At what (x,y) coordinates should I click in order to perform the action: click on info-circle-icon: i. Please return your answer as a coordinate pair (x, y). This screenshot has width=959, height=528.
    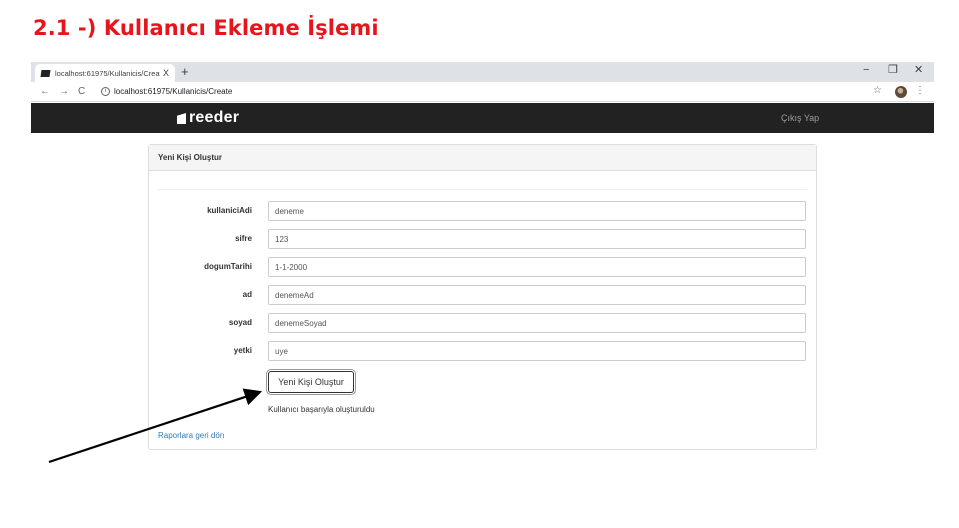
    Looking at the image, I should click on (105, 91).